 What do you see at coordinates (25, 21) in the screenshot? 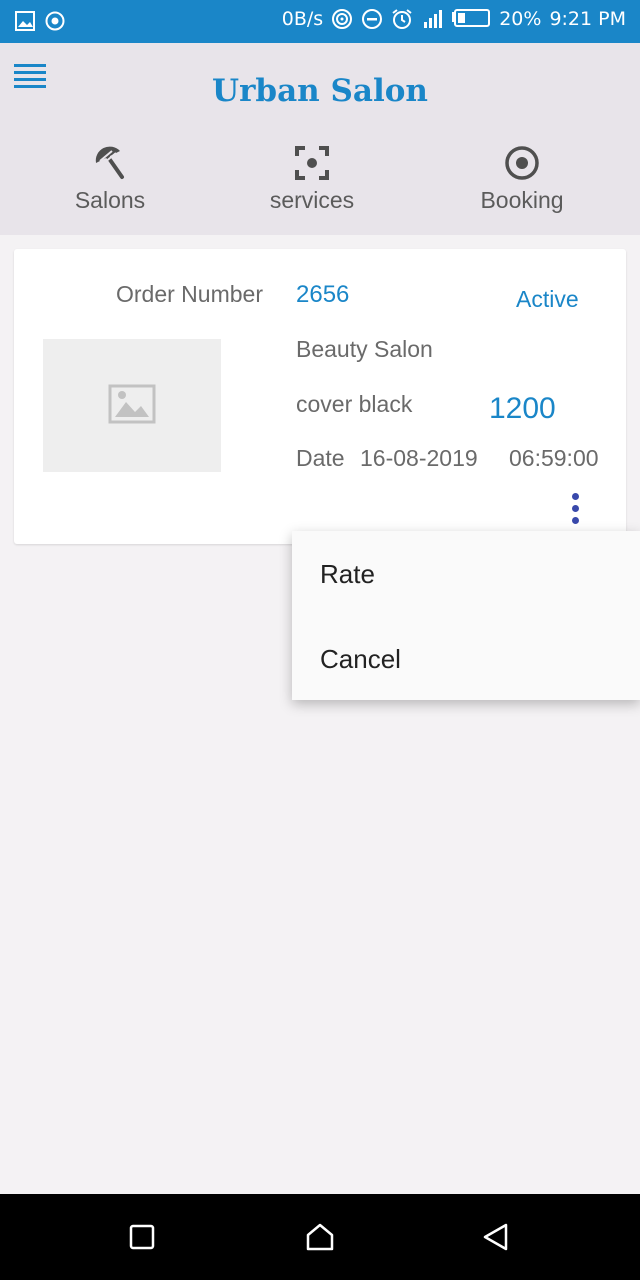
I see `gallery-icon` at bounding box center [25, 21].